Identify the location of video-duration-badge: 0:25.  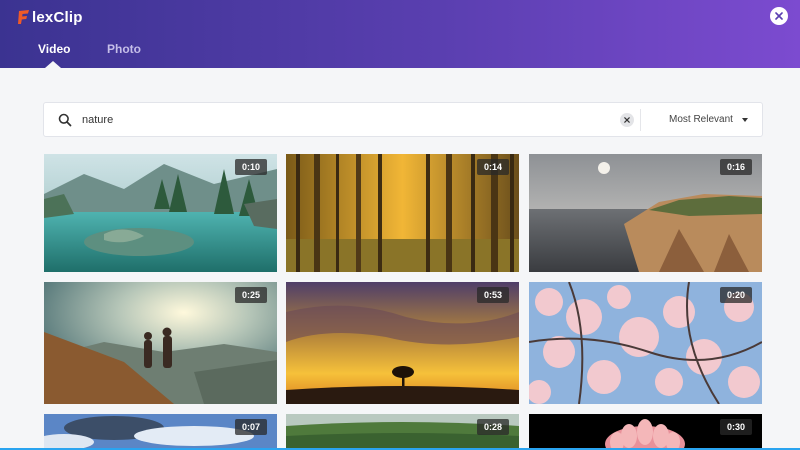
(250, 295).